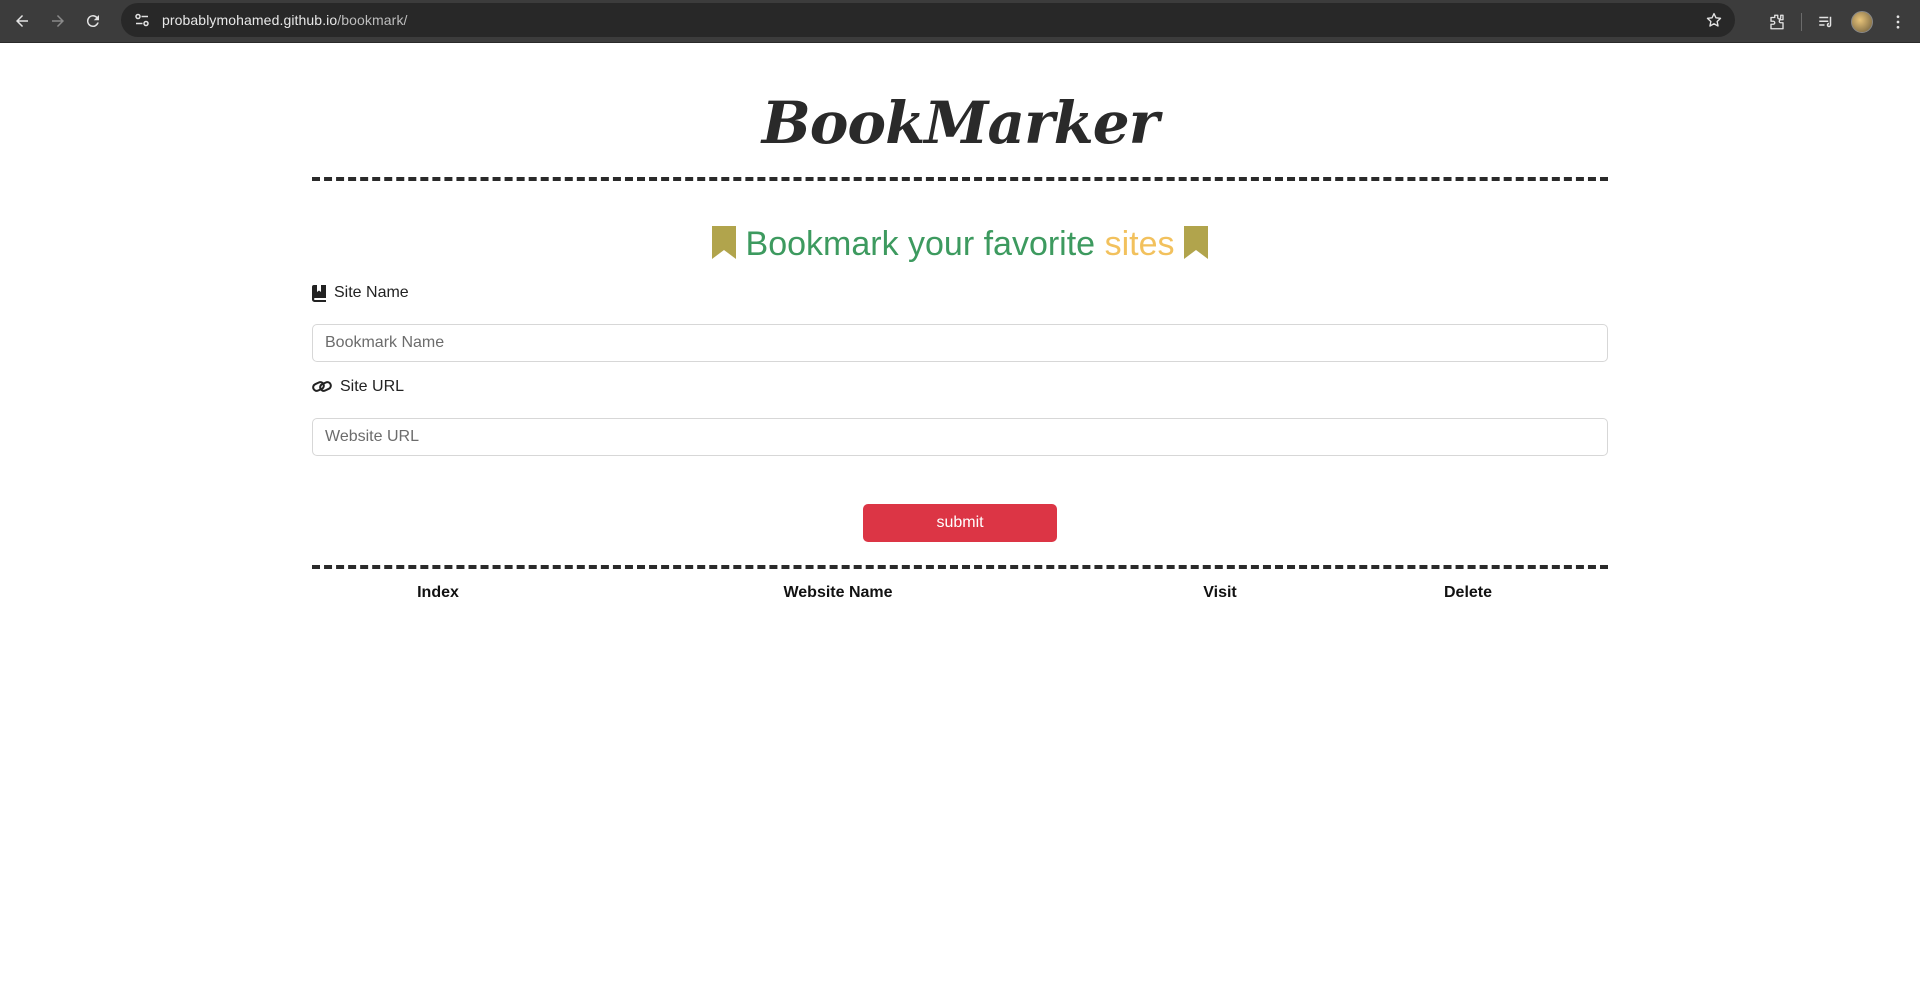 The height and width of the screenshot is (996, 1920). I want to click on kebab-menu-icon, so click(1898, 21).